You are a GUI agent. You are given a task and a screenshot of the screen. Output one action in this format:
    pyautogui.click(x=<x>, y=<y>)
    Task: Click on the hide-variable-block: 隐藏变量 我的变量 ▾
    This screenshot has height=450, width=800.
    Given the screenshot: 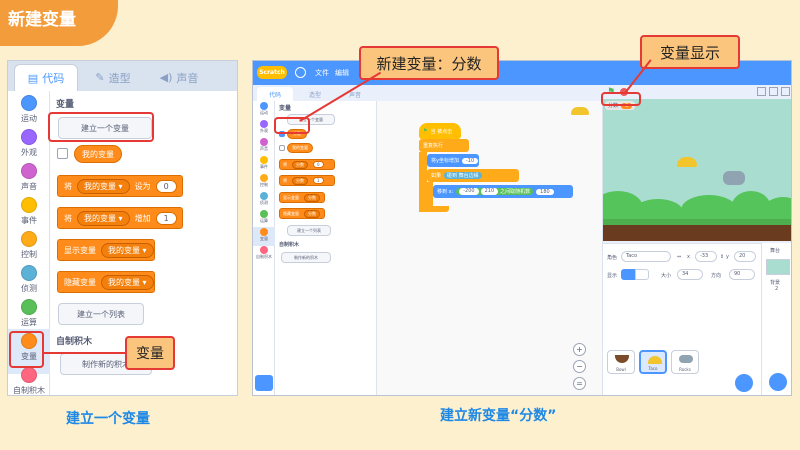 What is the action you would take?
    pyautogui.click(x=106, y=282)
    